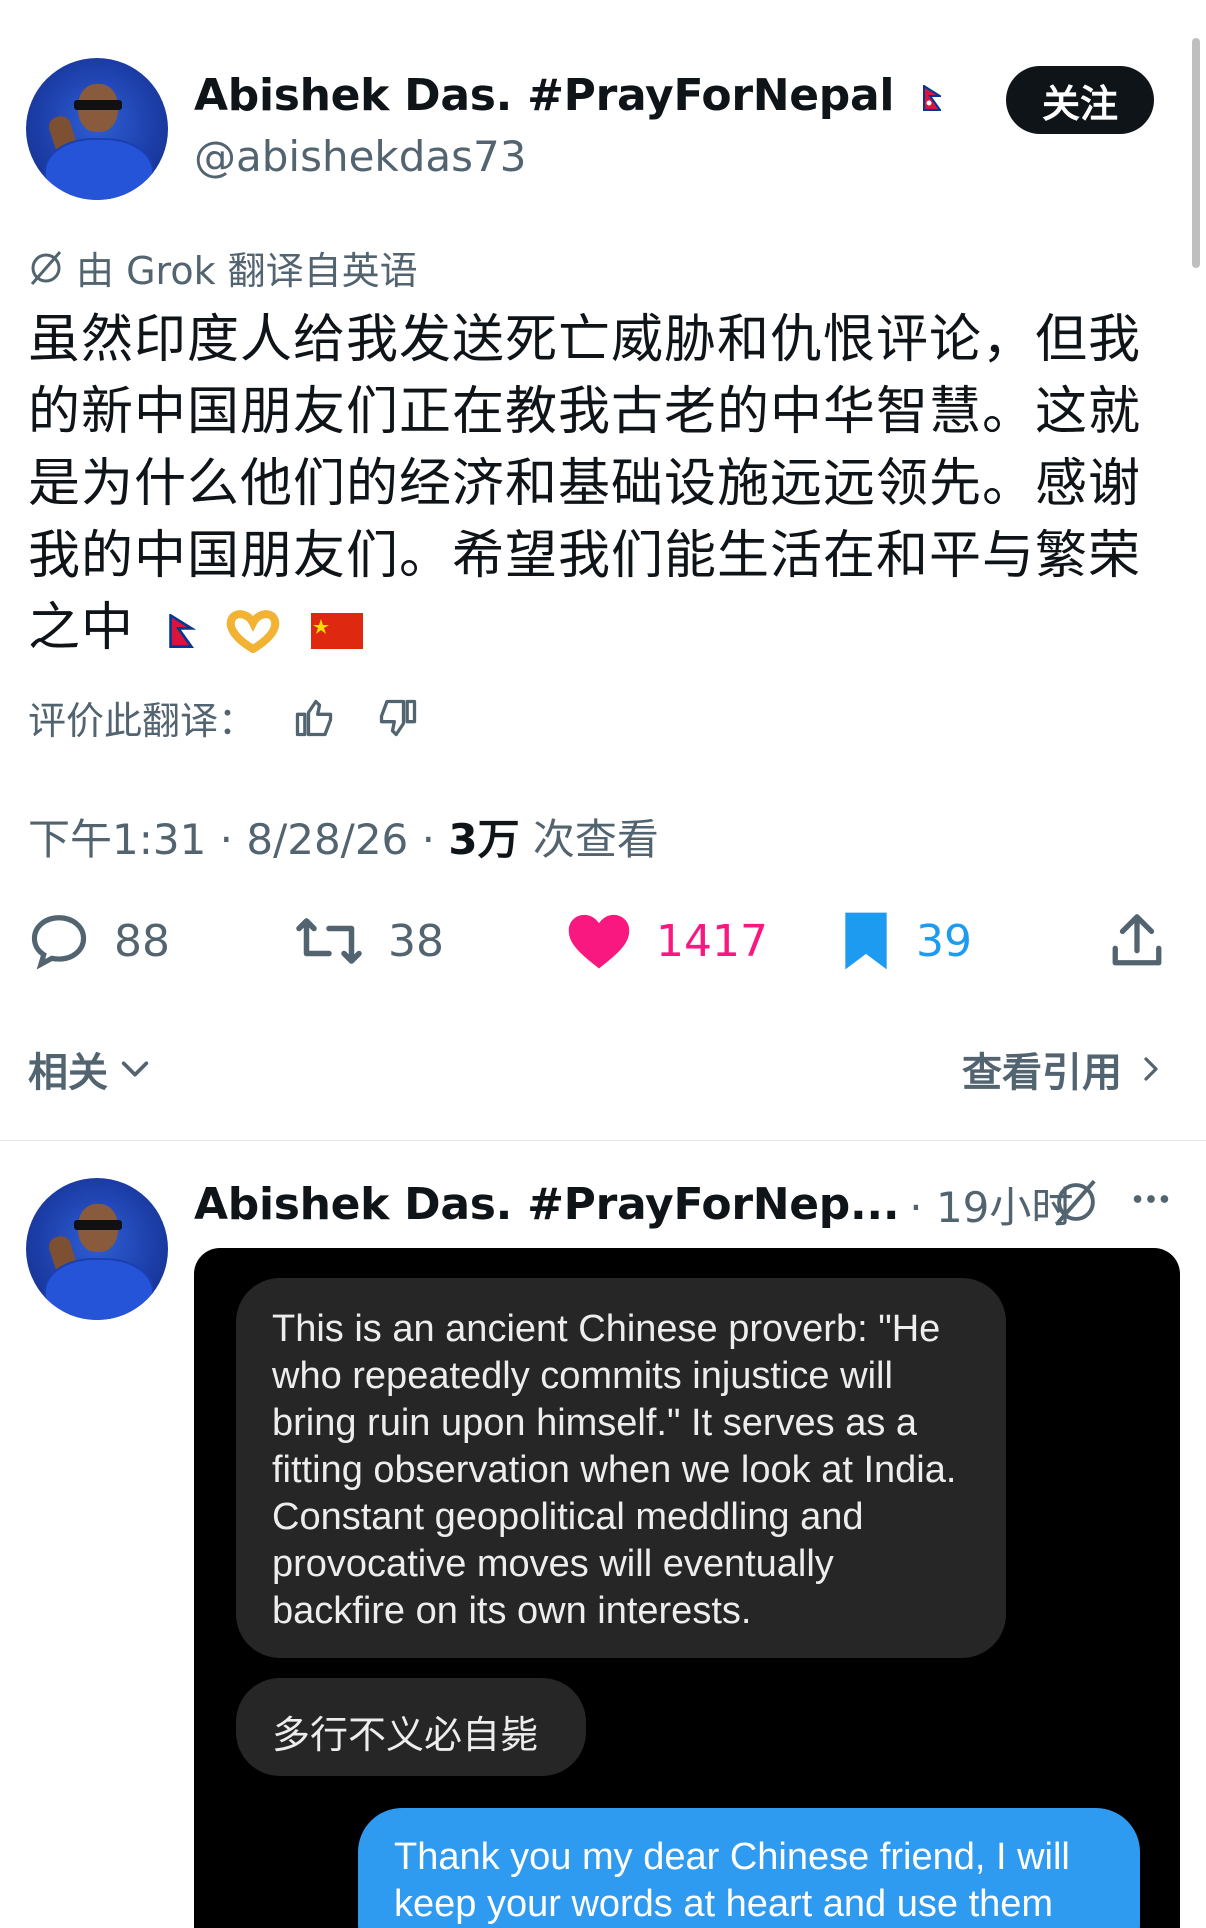 This screenshot has height=1928, width=1206. What do you see at coordinates (329, 941) in the screenshot?
I see `retweet-icon` at bounding box center [329, 941].